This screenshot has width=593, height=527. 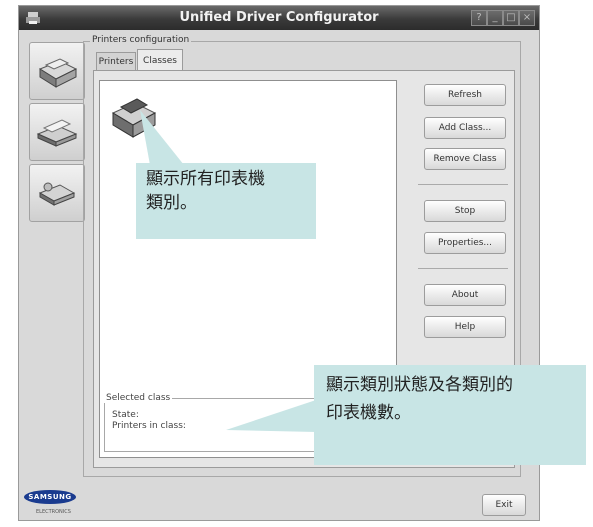 I want to click on callout-class-list-line1: 顯示所有印表機, so click(x=205, y=179).